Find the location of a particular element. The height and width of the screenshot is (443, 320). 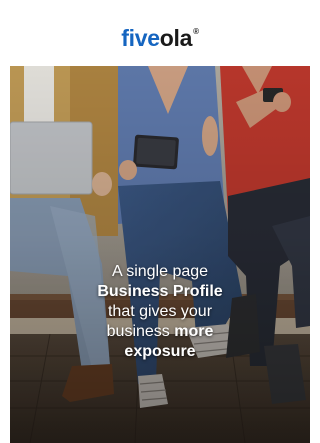

tagline-line-4: business more is located at coordinates (160, 332).